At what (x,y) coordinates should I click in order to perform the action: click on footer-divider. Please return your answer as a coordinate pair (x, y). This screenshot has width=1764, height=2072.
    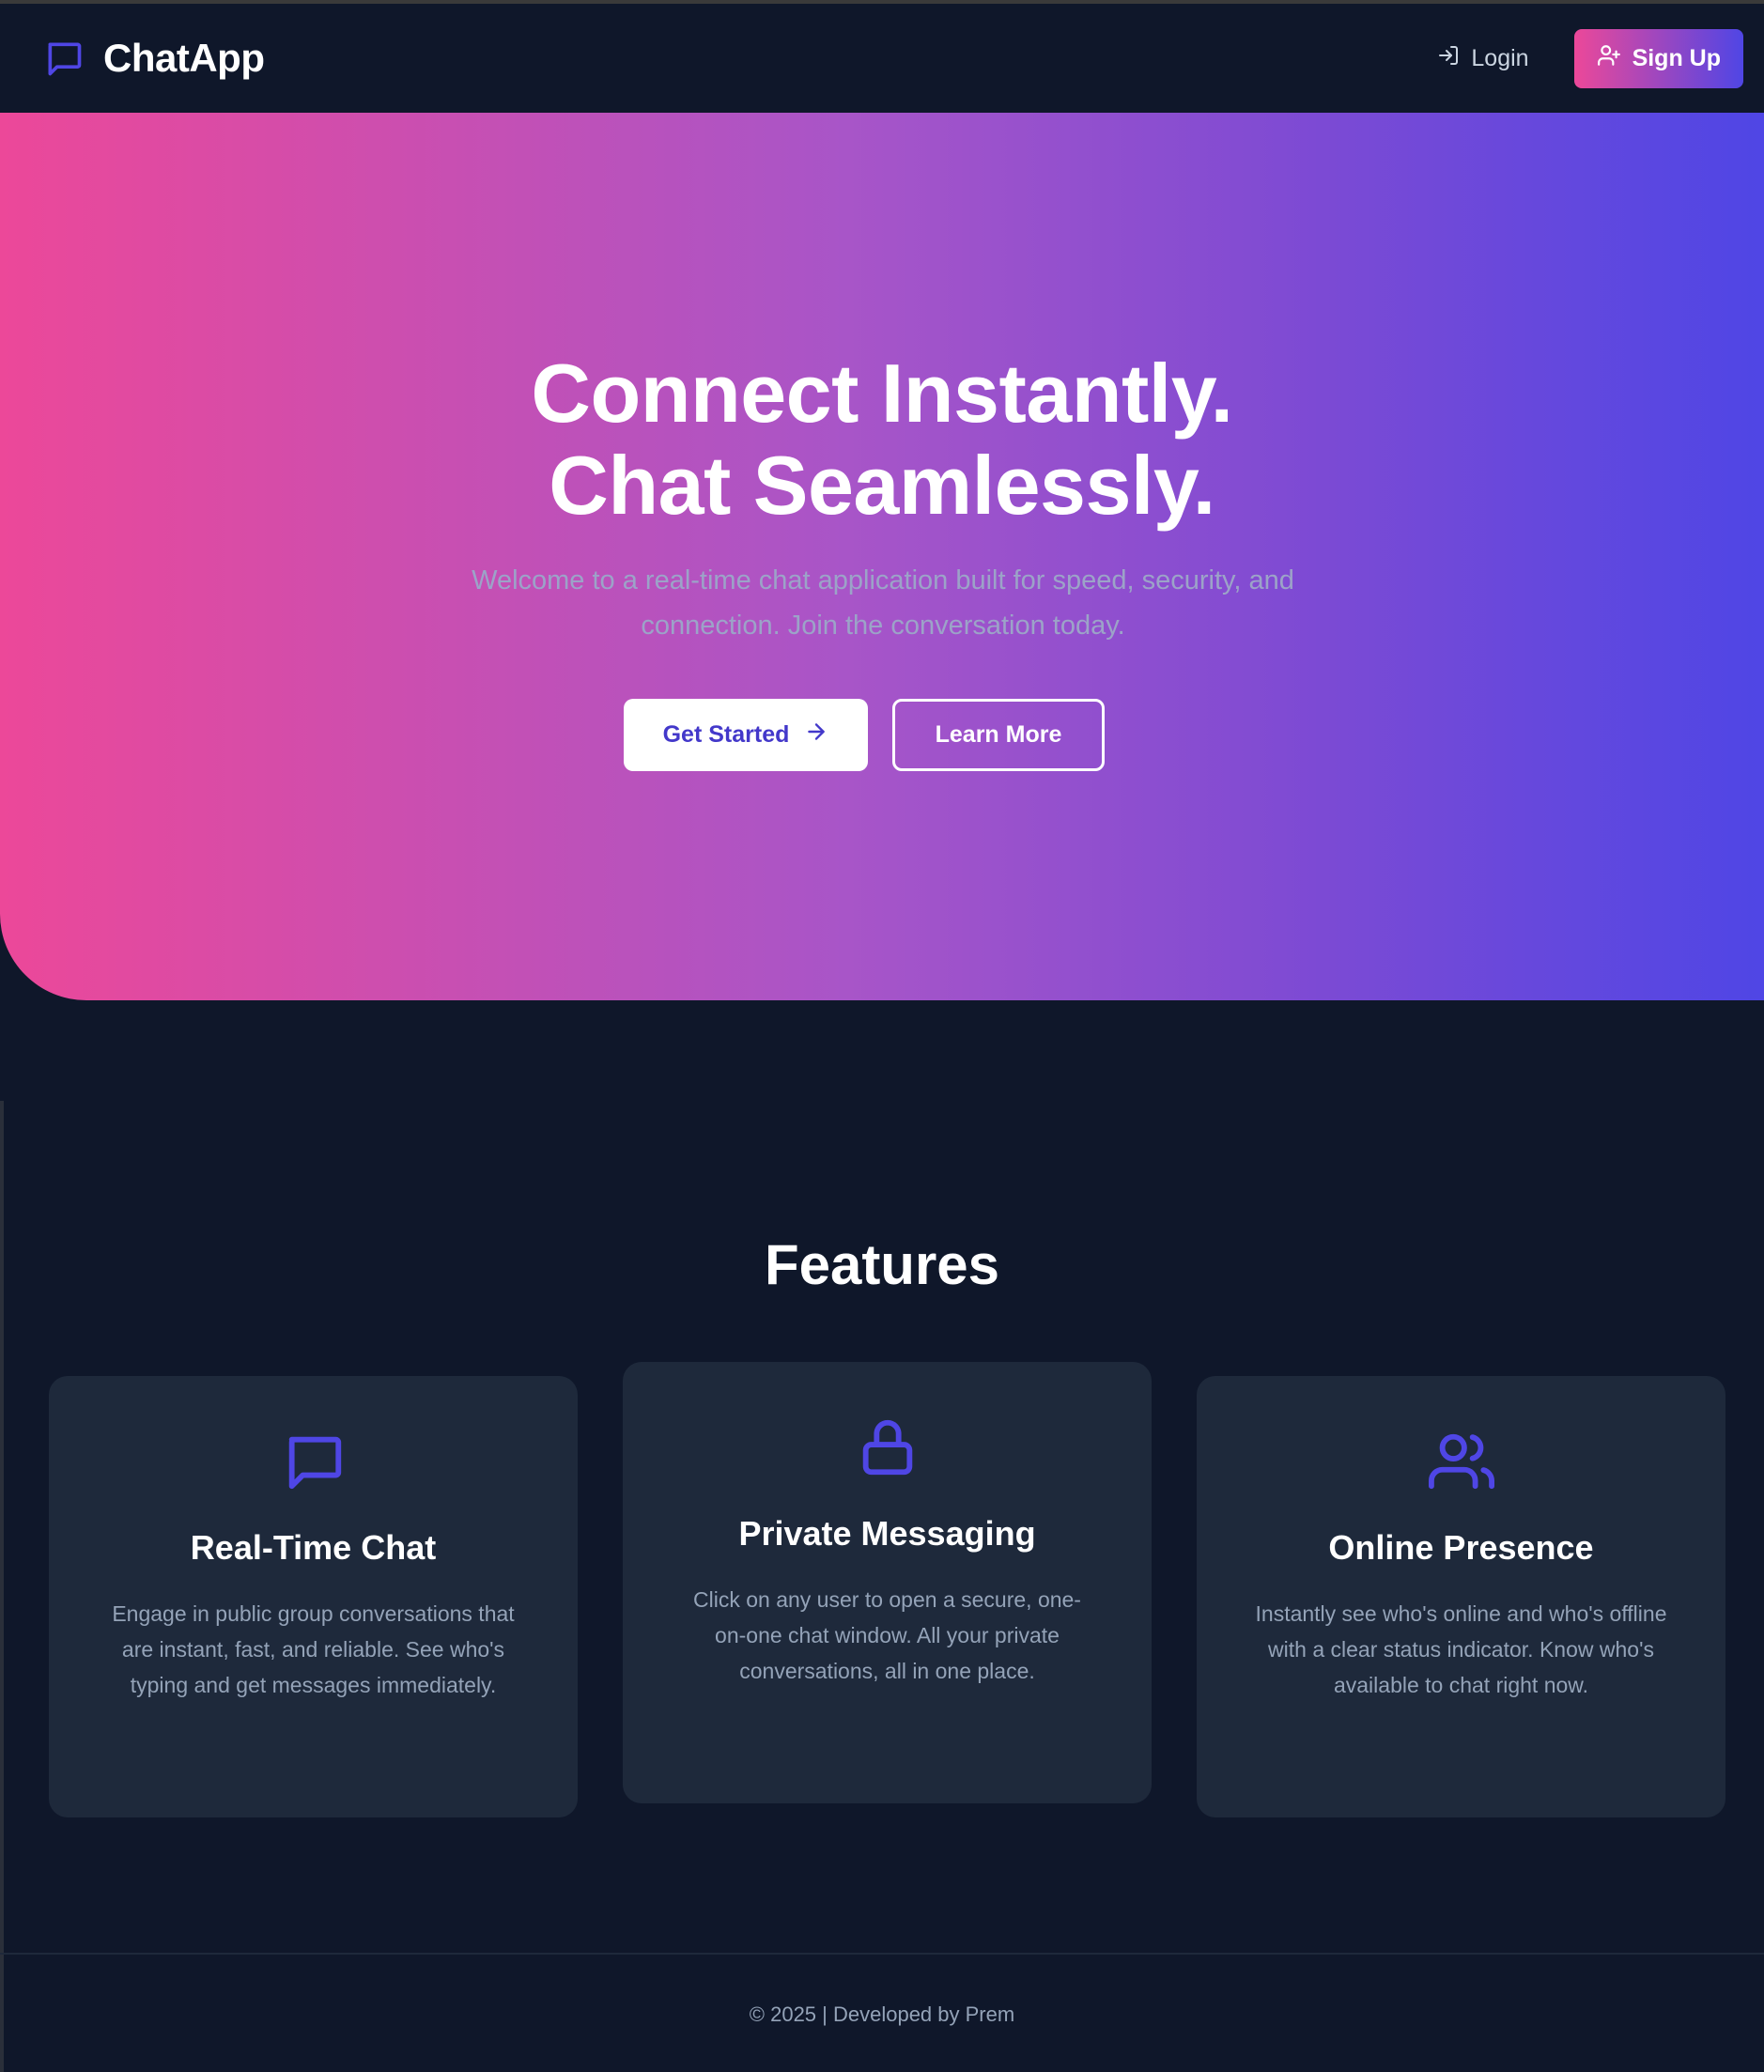
    Looking at the image, I should click on (882, 1954).